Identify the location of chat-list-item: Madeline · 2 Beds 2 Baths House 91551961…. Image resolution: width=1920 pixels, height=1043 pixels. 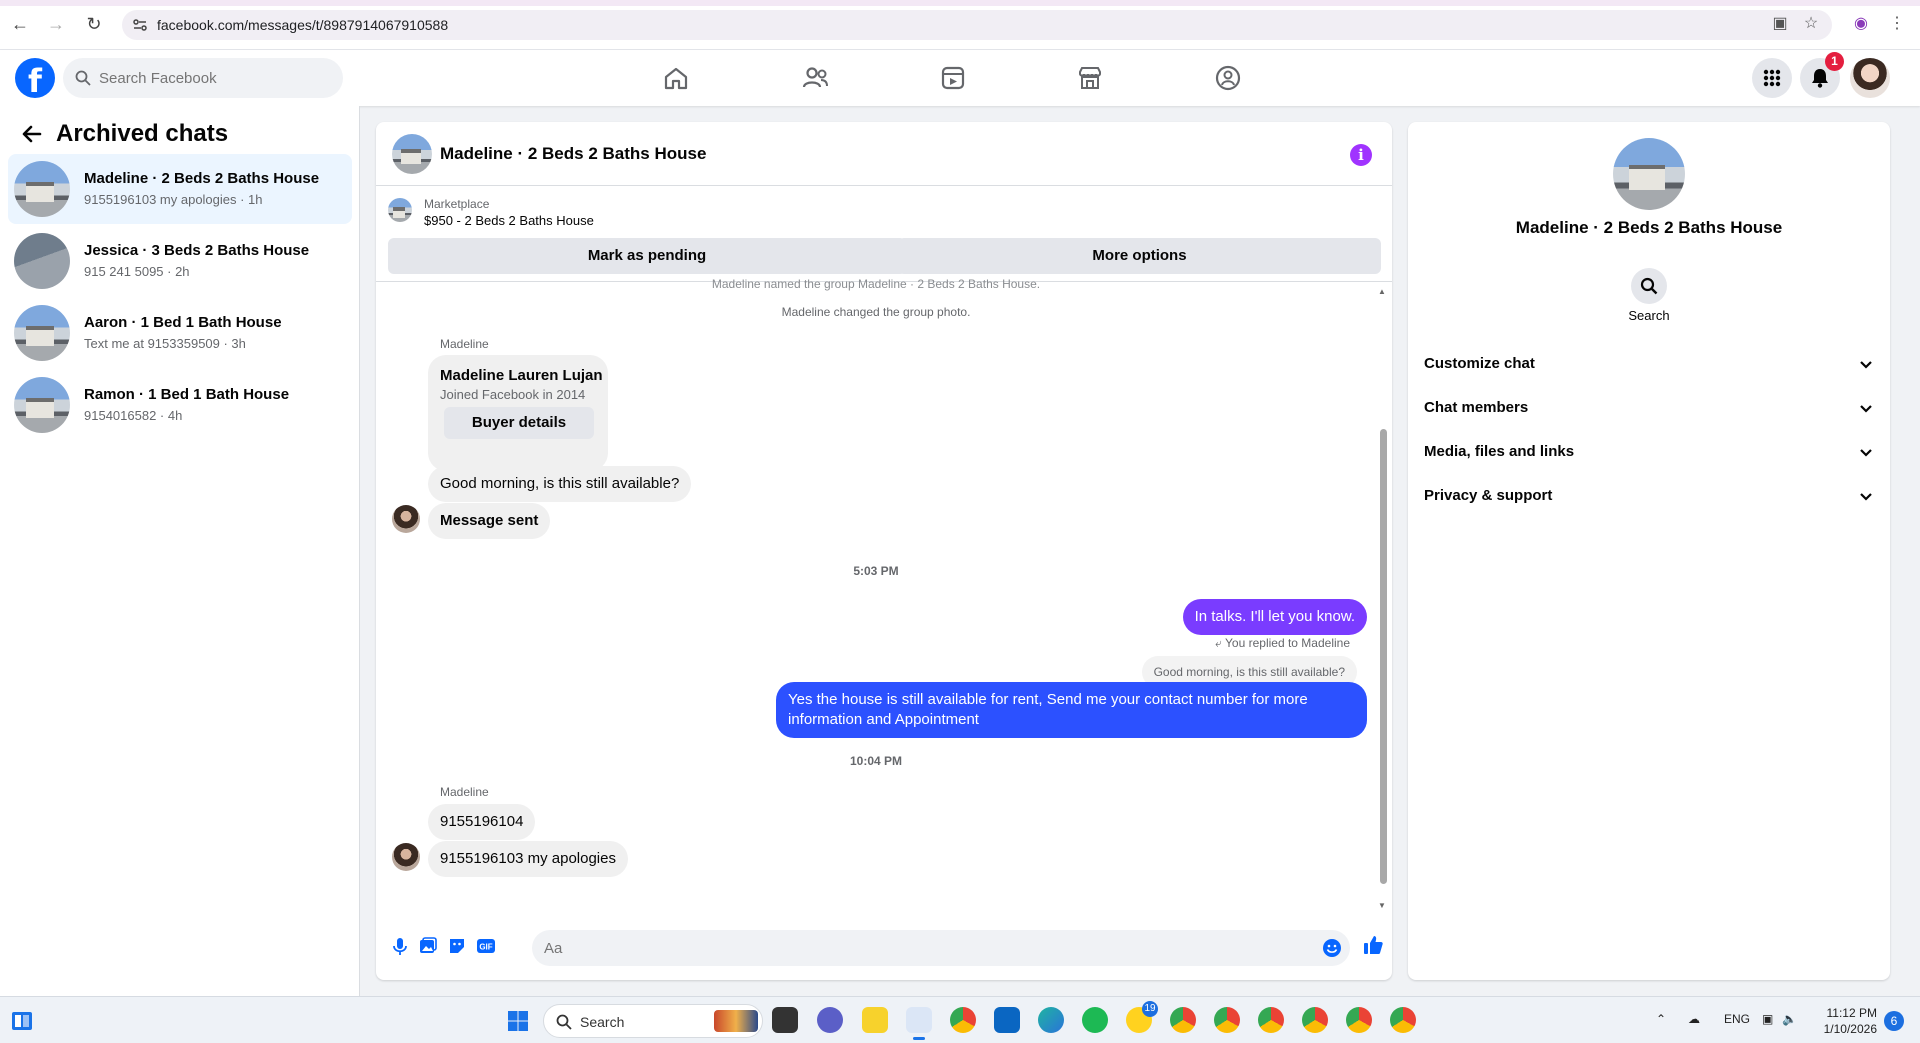
(180, 189).